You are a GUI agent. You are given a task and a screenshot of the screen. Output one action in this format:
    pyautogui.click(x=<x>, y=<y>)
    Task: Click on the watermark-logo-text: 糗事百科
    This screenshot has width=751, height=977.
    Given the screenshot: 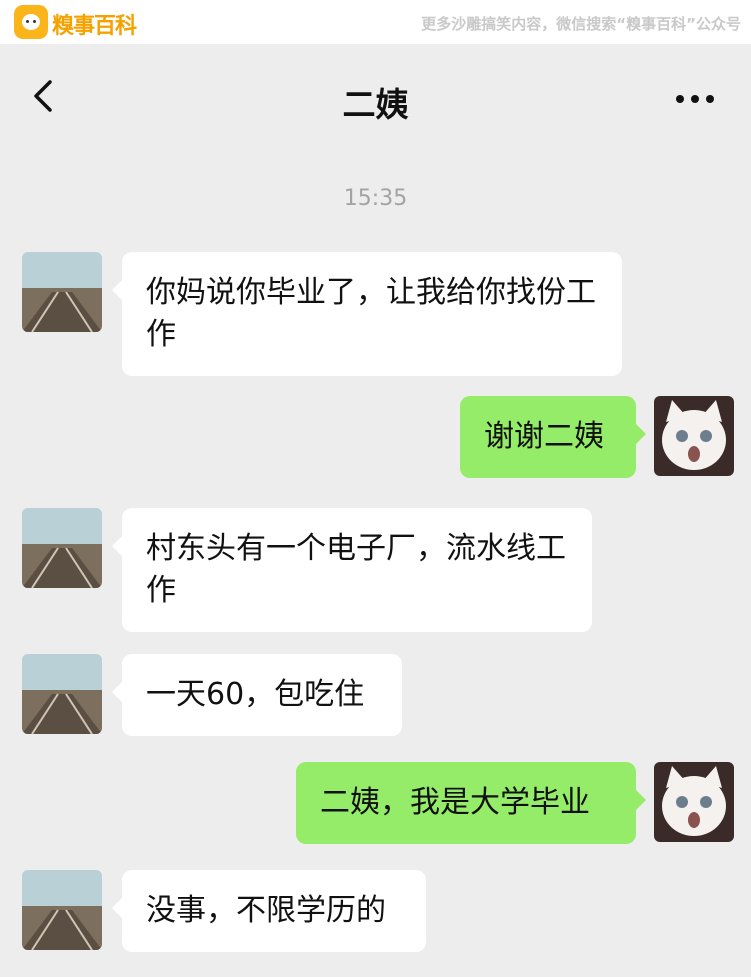 What is the action you would take?
    pyautogui.click(x=94, y=26)
    